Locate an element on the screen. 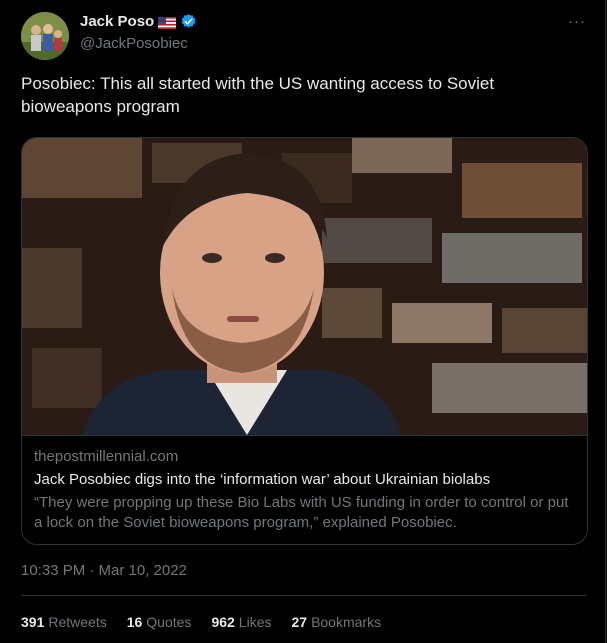 The height and width of the screenshot is (643, 607). retweets-label: Retweets is located at coordinates (77, 622).